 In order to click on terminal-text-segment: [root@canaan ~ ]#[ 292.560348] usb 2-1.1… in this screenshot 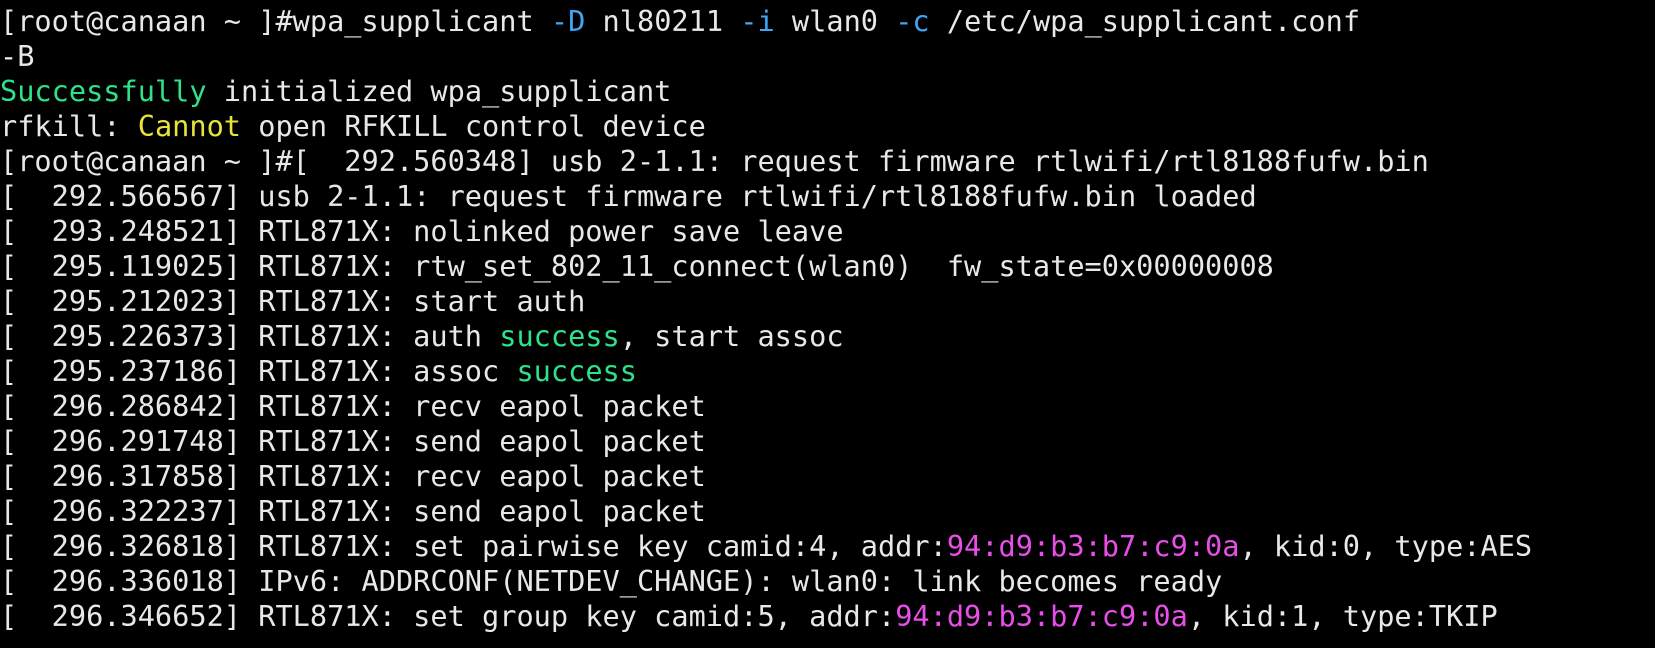, I will do `click(714, 161)`.